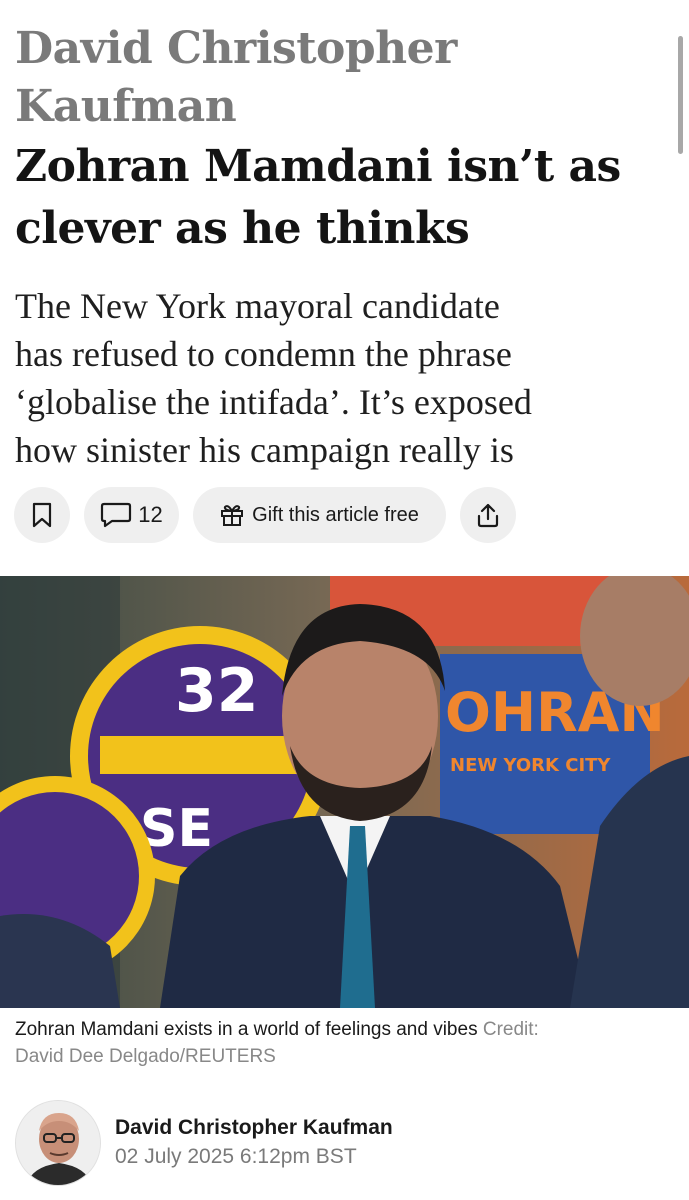 This screenshot has width=689, height=1200. Describe the element at coordinates (236, 1156) in the screenshot. I see `byline-date: 02 July 2025 6:12pm BST` at that location.